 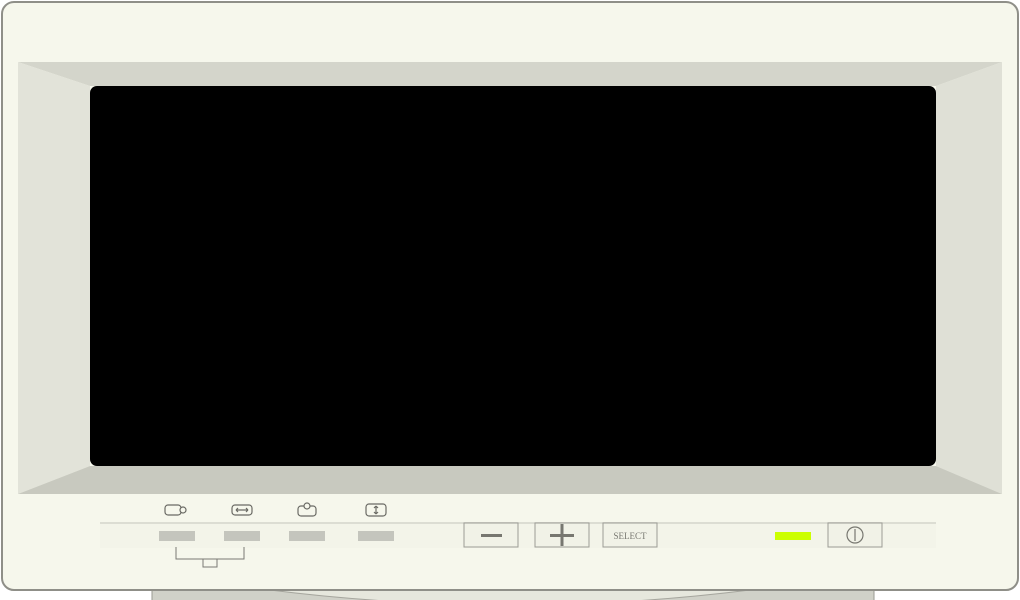 I want to click on h-position-button, so click(x=177, y=536).